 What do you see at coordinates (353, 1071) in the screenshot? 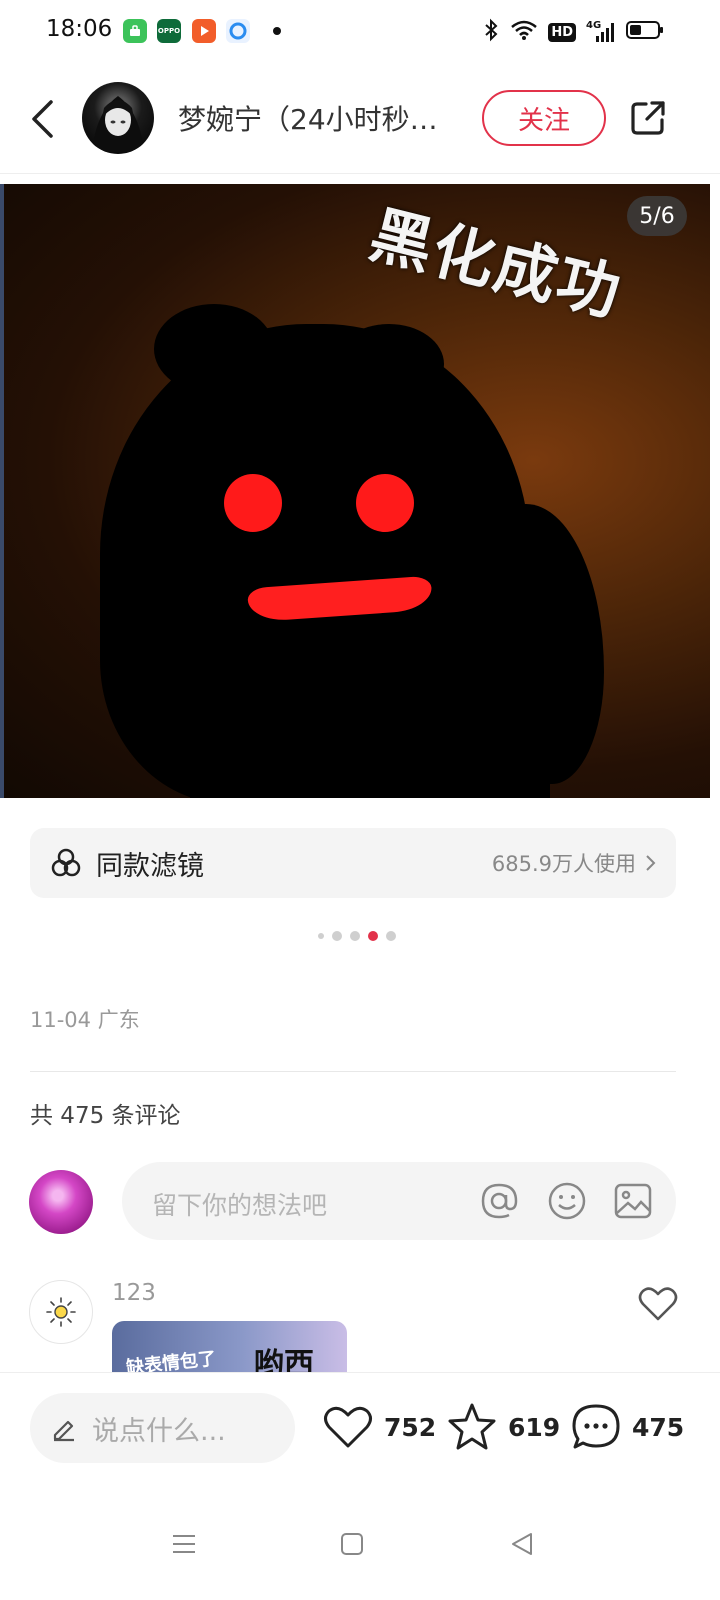
I see `divider` at bounding box center [353, 1071].